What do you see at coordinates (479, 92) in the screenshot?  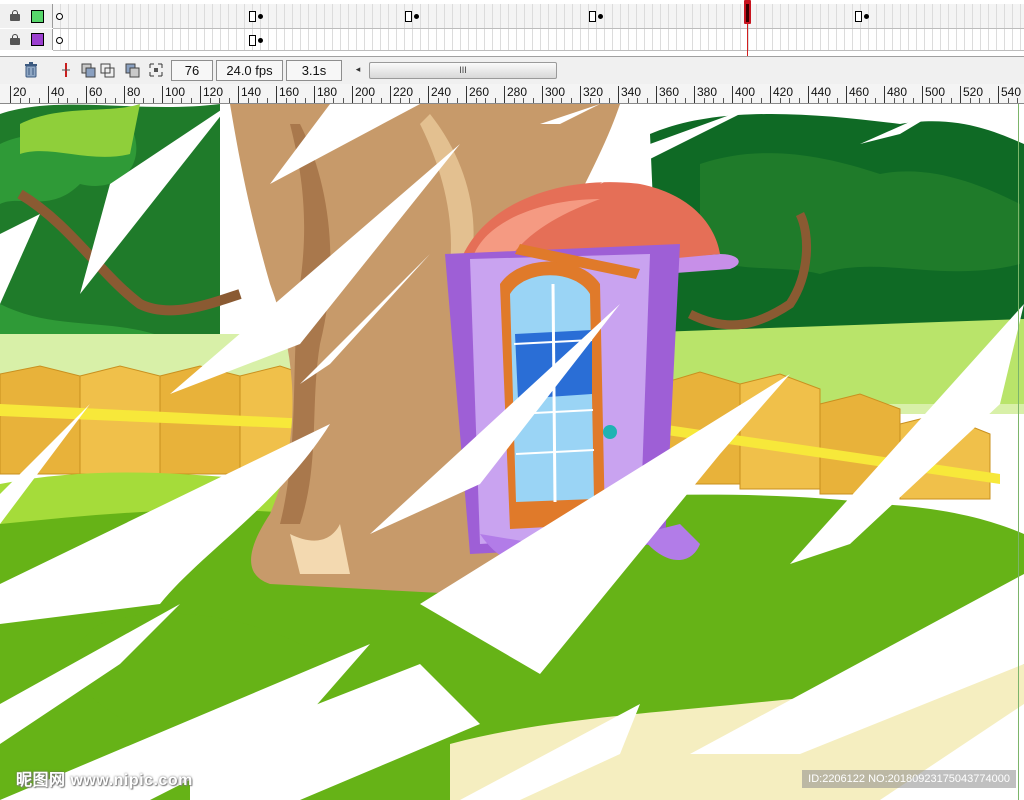 I see `ruler-label: 260` at bounding box center [479, 92].